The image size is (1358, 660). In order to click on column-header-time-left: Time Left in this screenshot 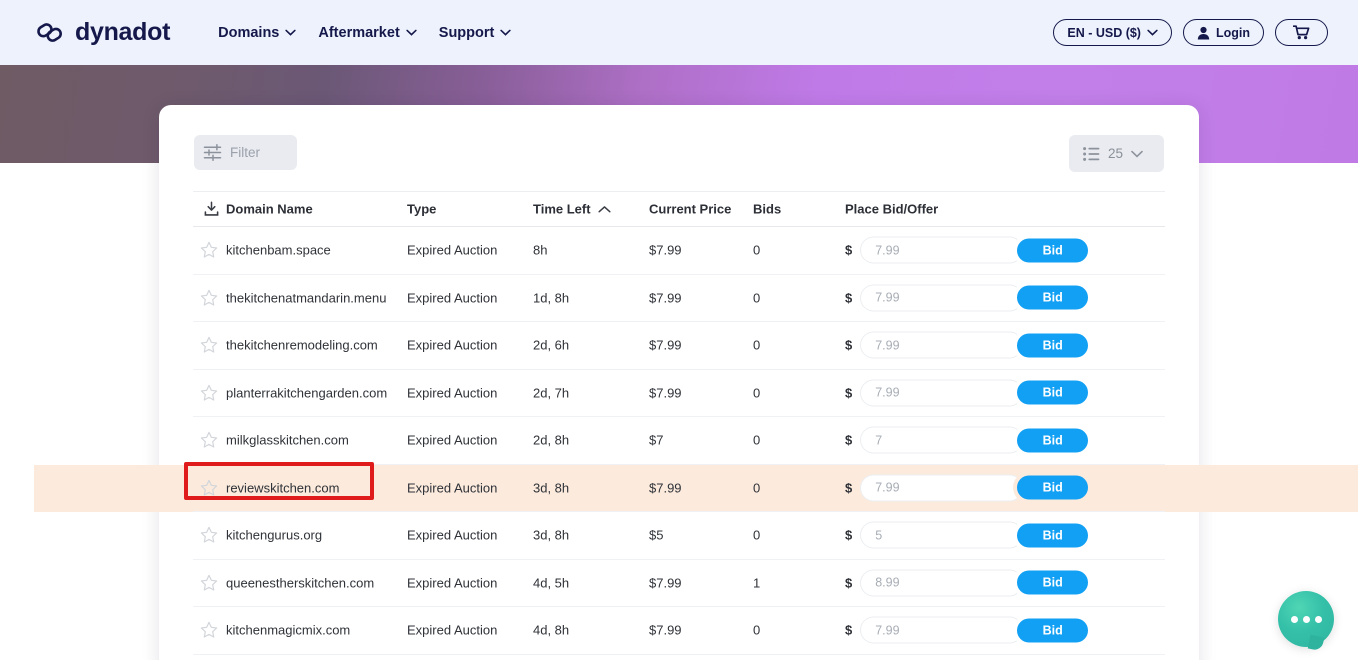, I will do `click(572, 209)`.